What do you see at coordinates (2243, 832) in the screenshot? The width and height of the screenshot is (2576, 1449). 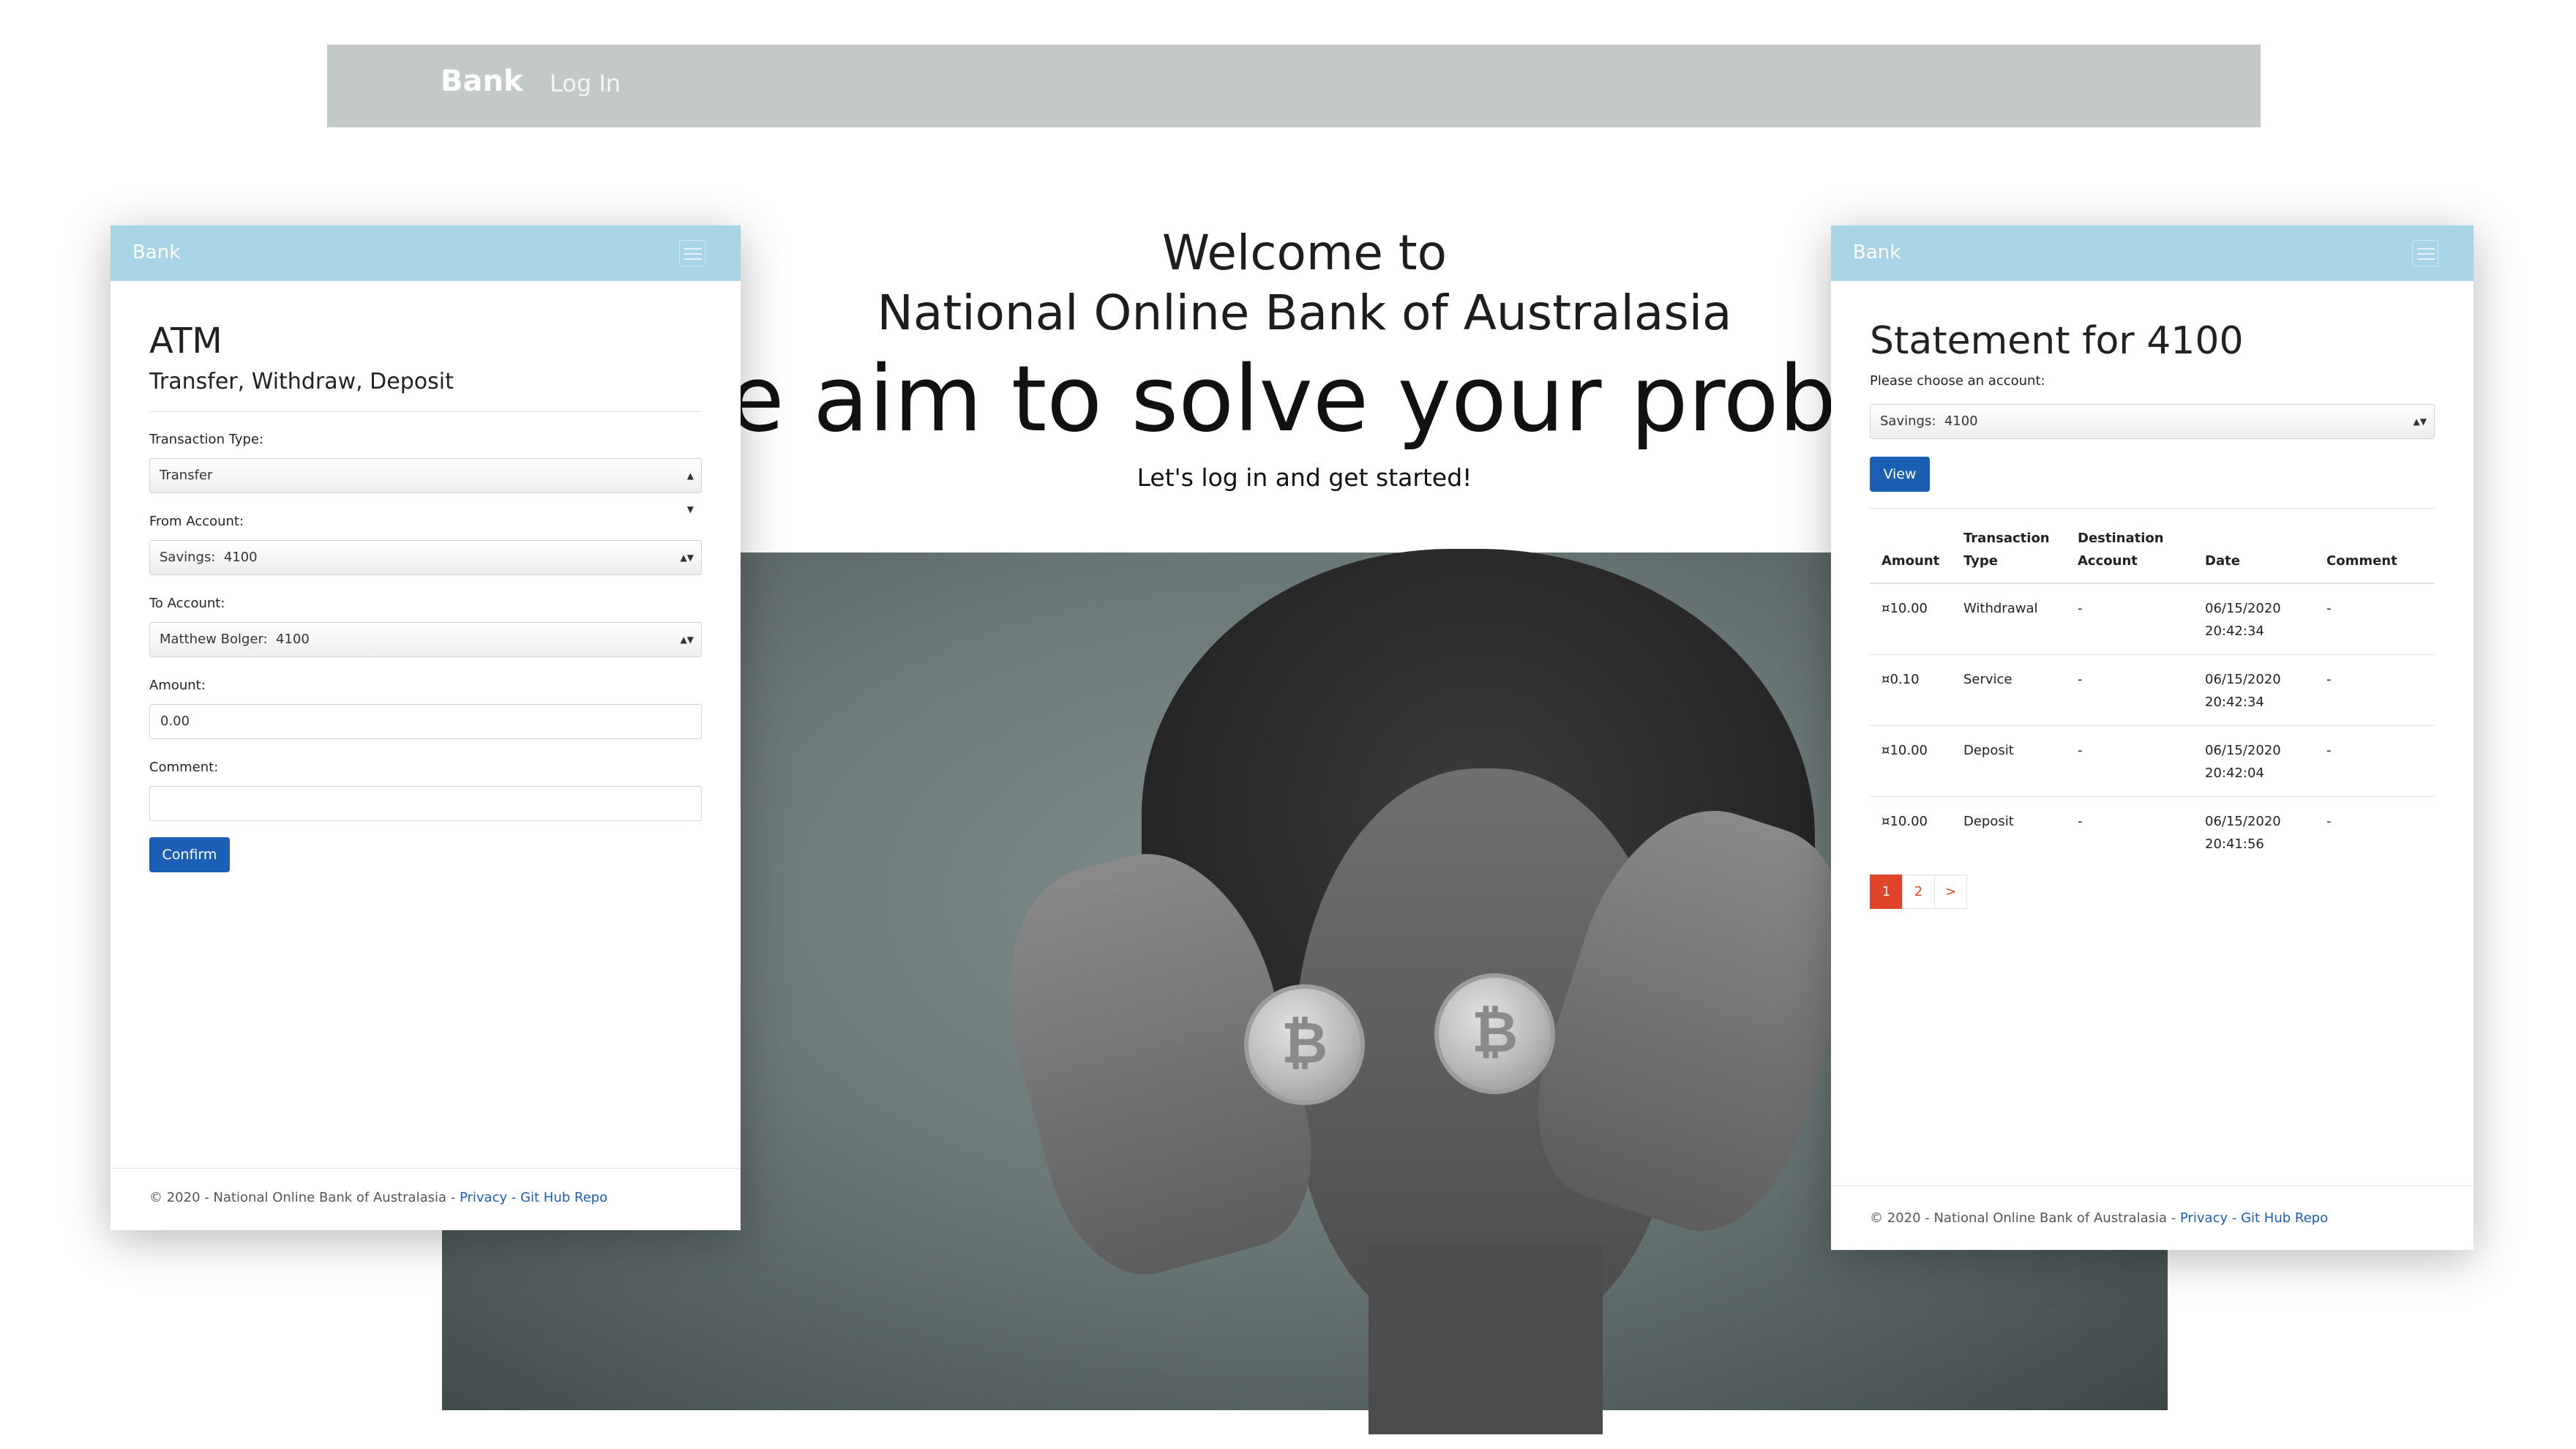 I see `date-cell: 06/15/2020 20:41:56` at bounding box center [2243, 832].